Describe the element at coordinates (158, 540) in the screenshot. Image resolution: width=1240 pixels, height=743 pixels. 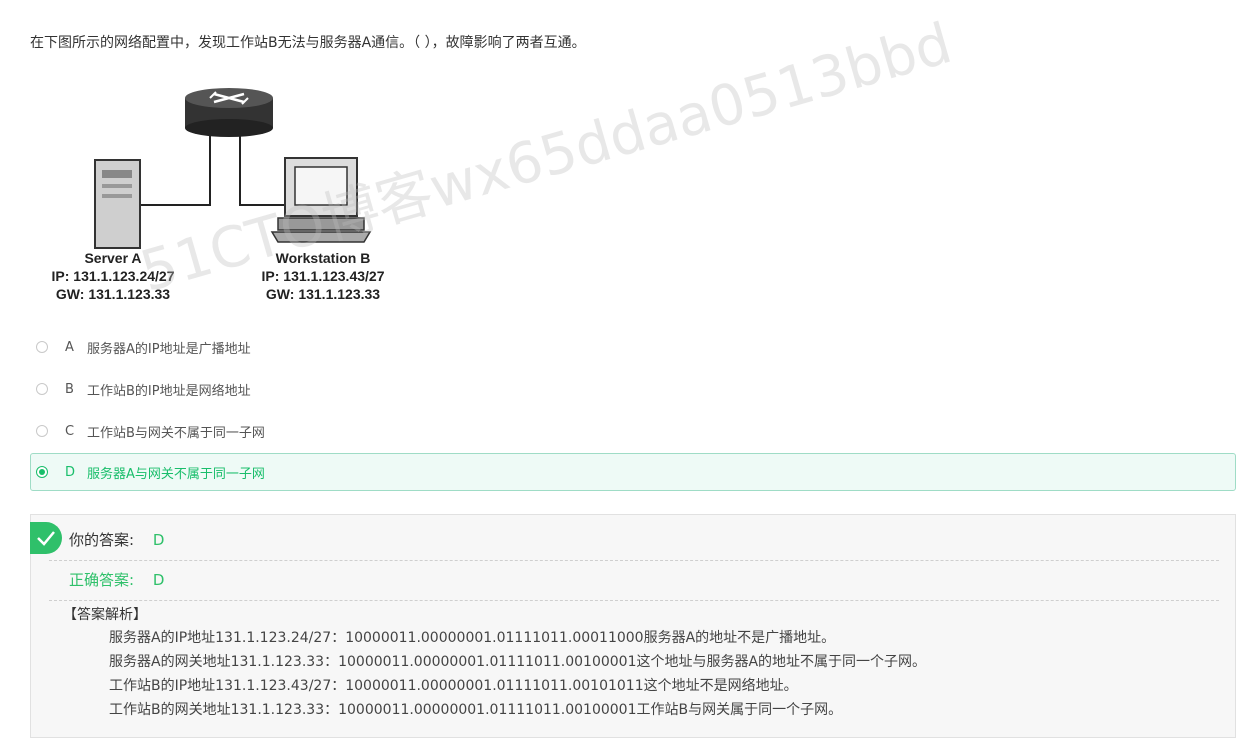
I see `your-answer-value: D` at that location.